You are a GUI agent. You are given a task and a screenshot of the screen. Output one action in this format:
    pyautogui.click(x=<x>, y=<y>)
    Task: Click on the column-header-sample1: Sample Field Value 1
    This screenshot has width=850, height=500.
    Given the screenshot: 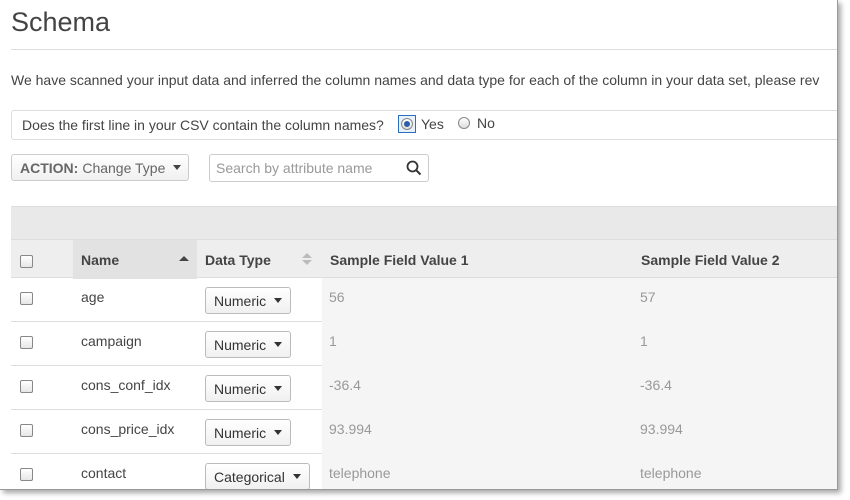 What is the action you would take?
    pyautogui.click(x=395, y=259)
    